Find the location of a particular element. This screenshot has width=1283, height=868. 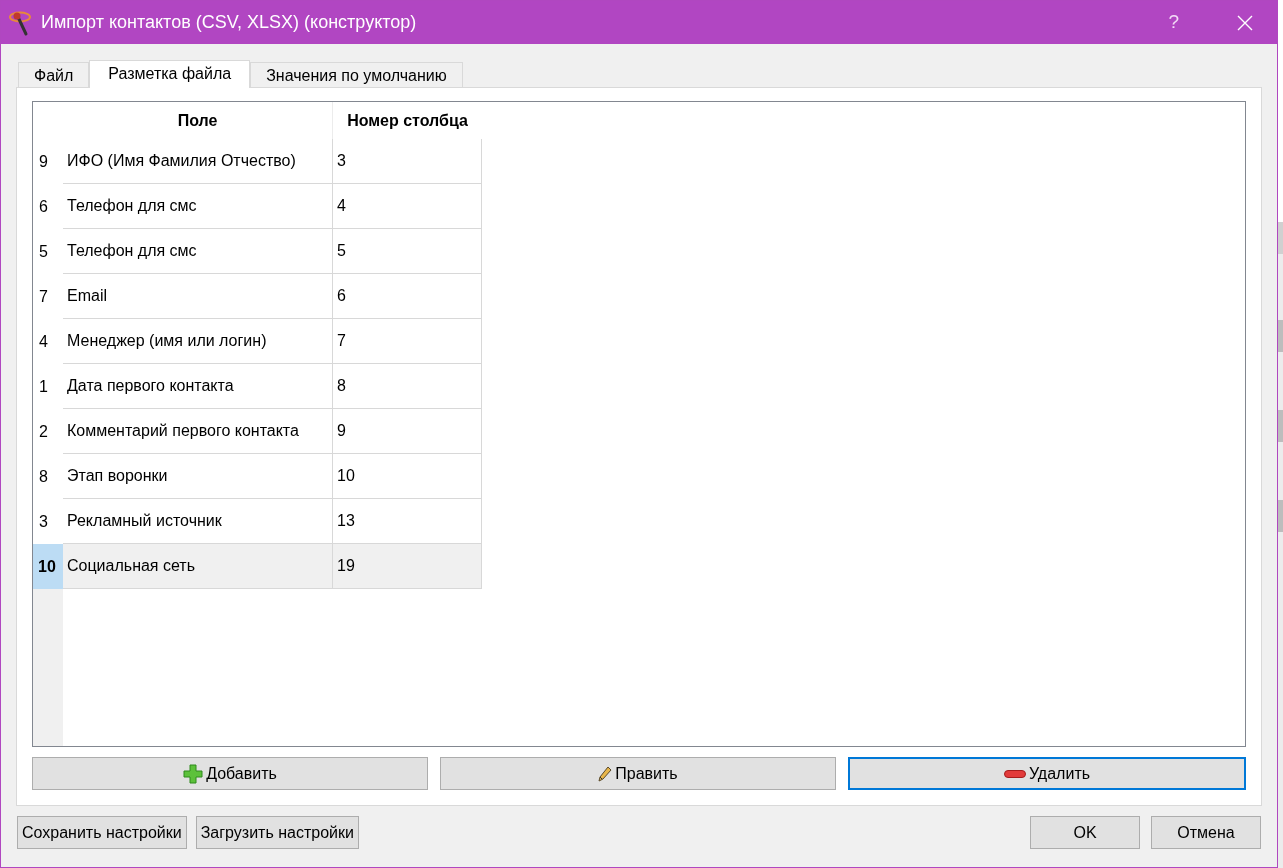

action-button: Править is located at coordinates (638, 773).